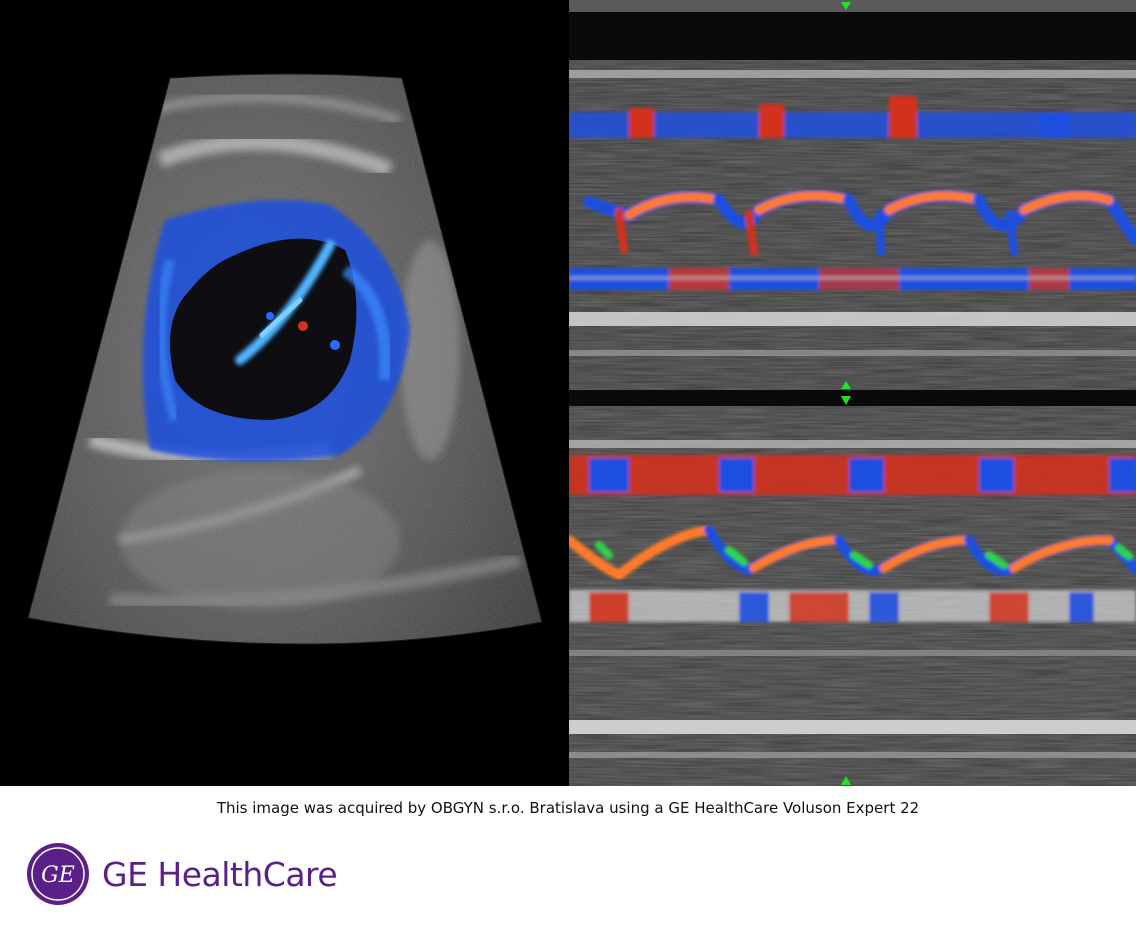 This screenshot has height=932, width=1136. I want to click on brand-logo-text: GE, so click(58, 875).